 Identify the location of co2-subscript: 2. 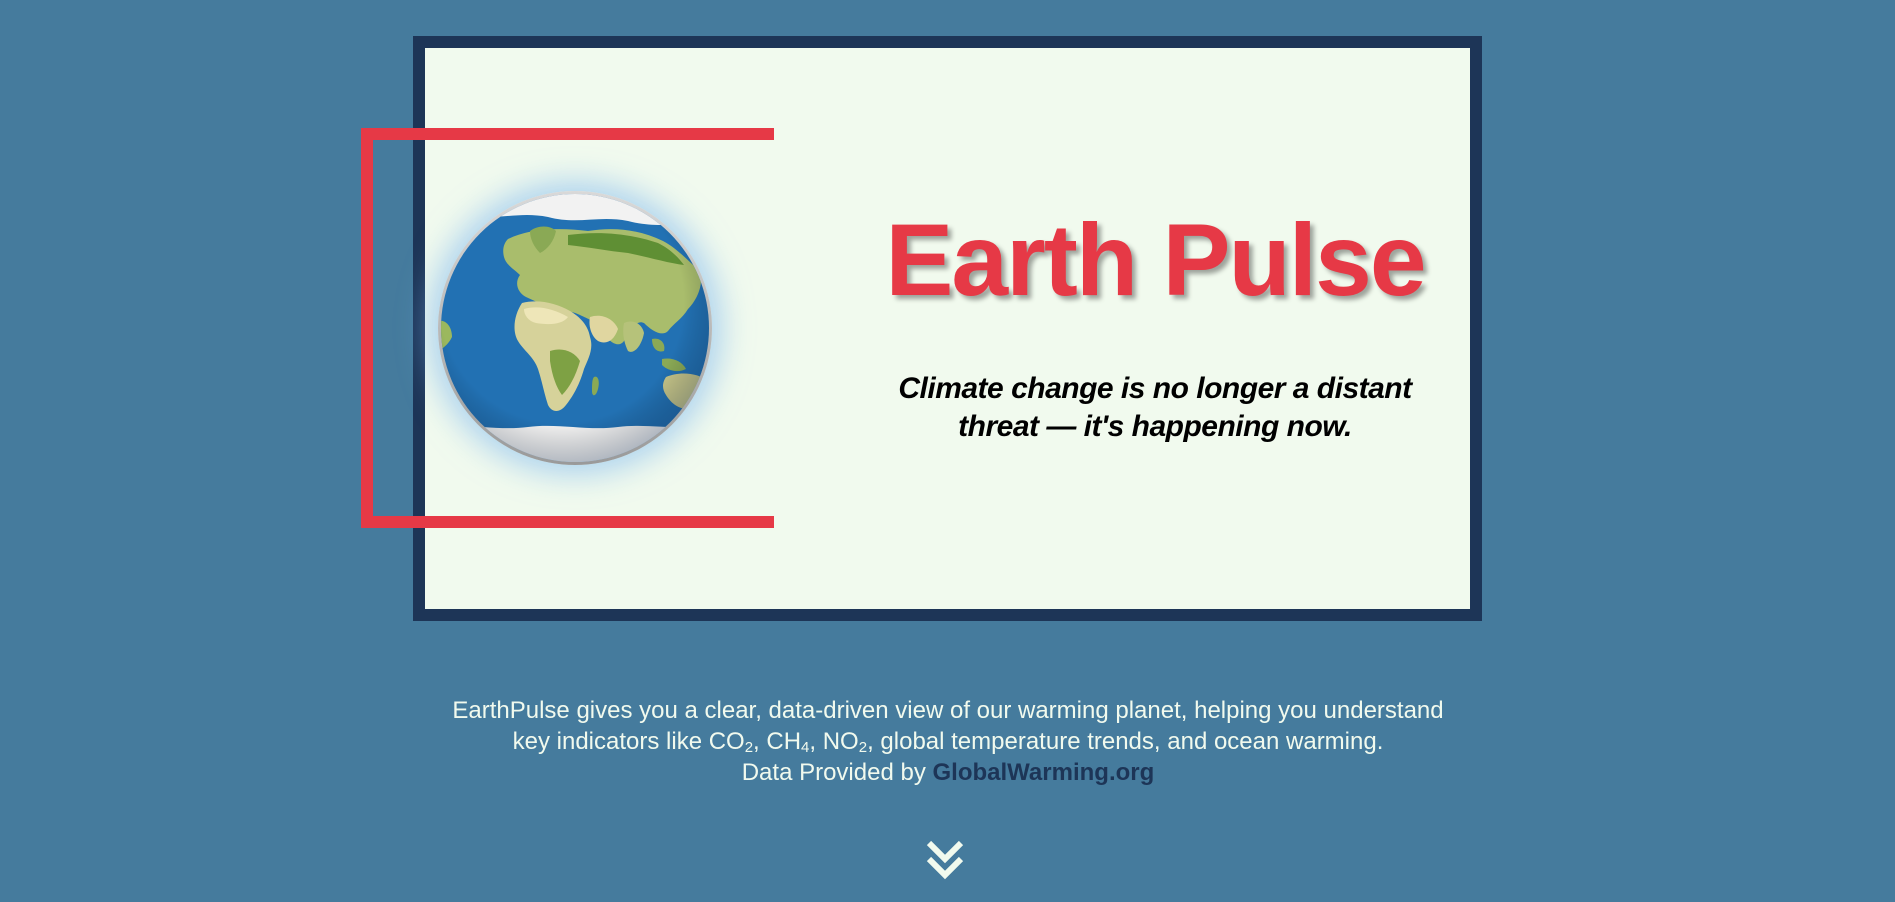
(749, 747).